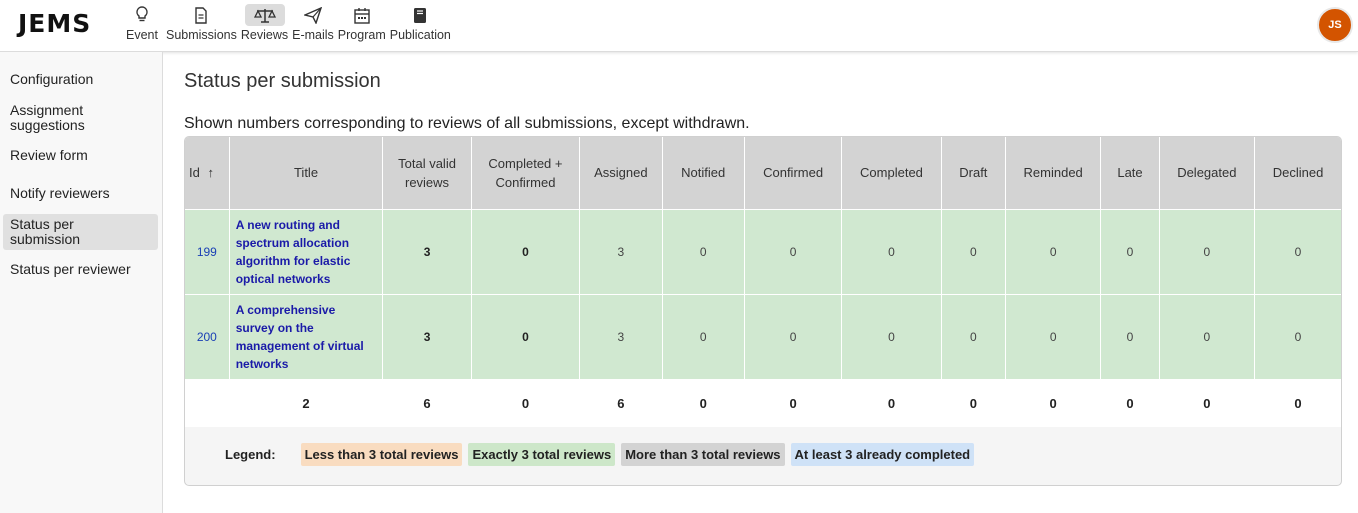 This screenshot has height=513, width=1358. I want to click on app-logo: JEMS, so click(54, 23).